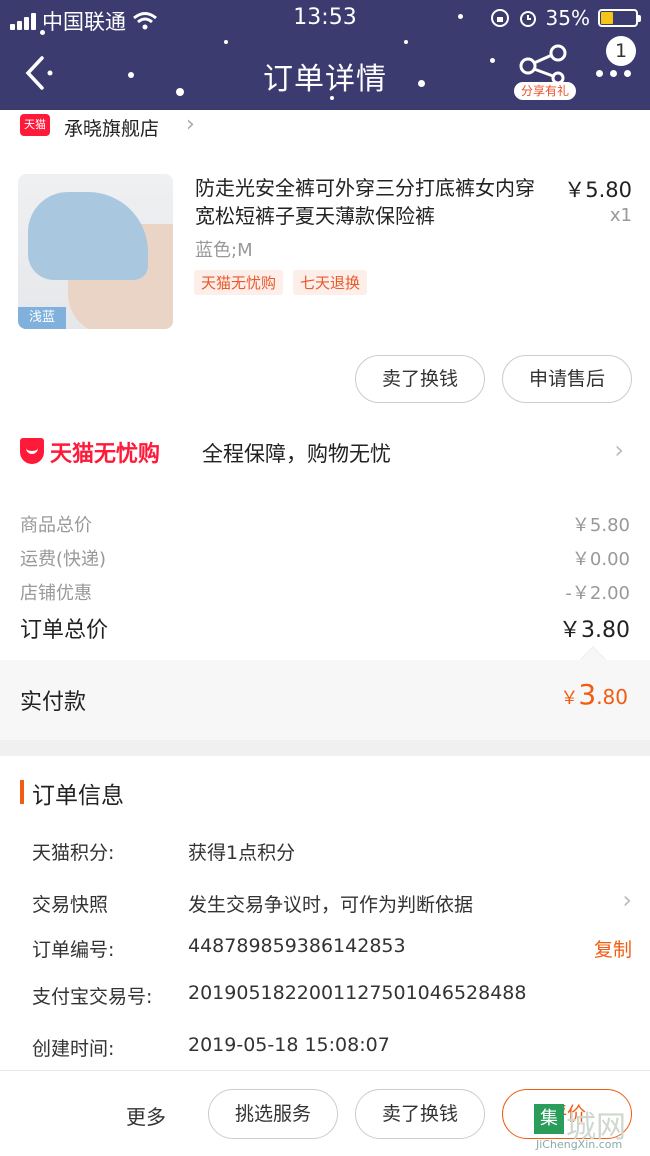 The image size is (650, 1156). What do you see at coordinates (92, 997) in the screenshot?
I see `alipay-label: 支付宝交易号:` at bounding box center [92, 997].